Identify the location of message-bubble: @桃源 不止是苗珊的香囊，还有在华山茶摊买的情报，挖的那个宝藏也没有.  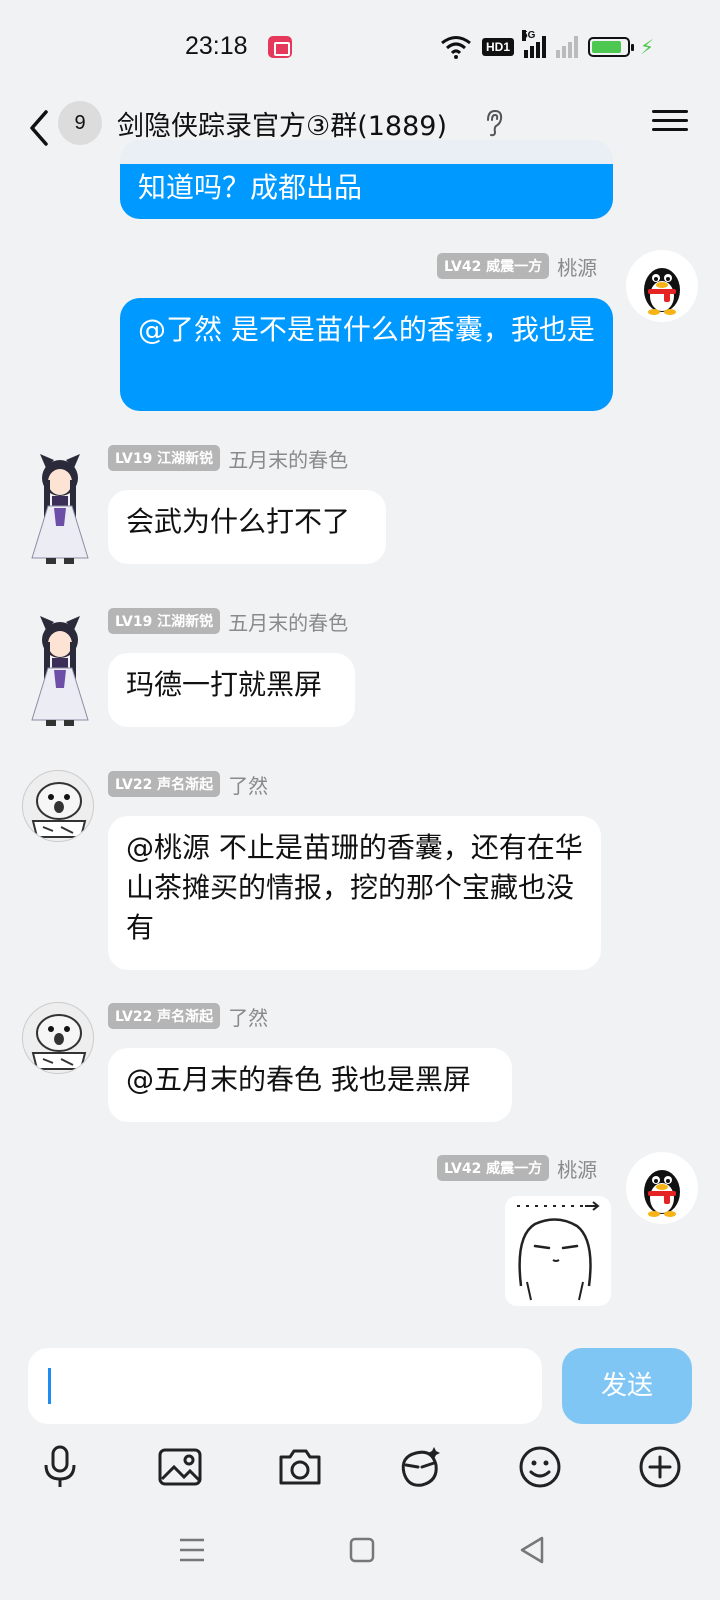
(354, 893).